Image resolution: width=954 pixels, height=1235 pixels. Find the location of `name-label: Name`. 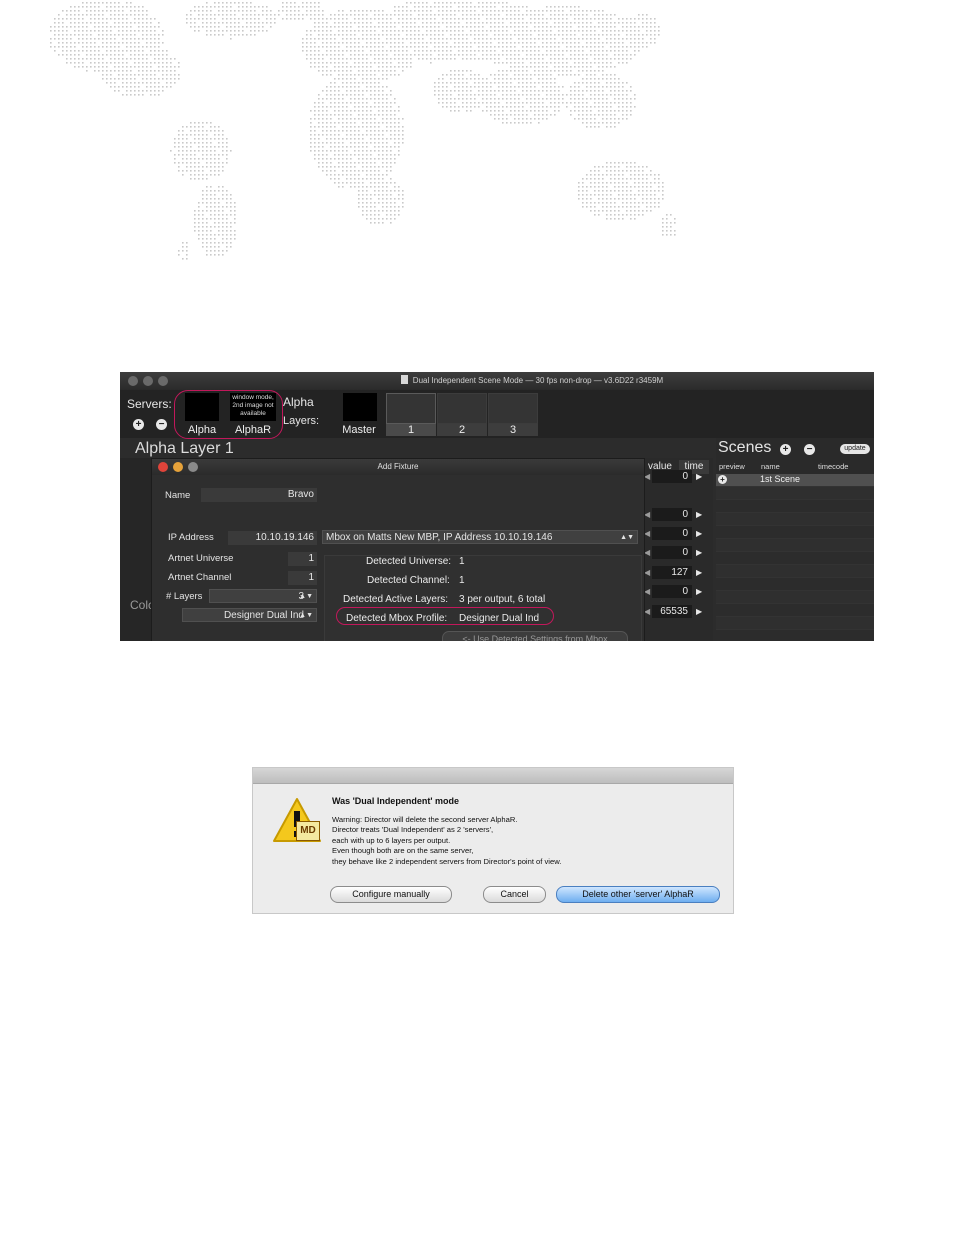

name-label: Name is located at coordinates (178, 495).